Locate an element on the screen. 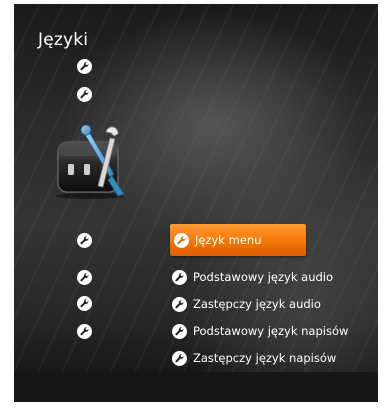 This screenshot has height=409, width=388. menu-item-label: Podstawowy język napisów is located at coordinates (271, 331).